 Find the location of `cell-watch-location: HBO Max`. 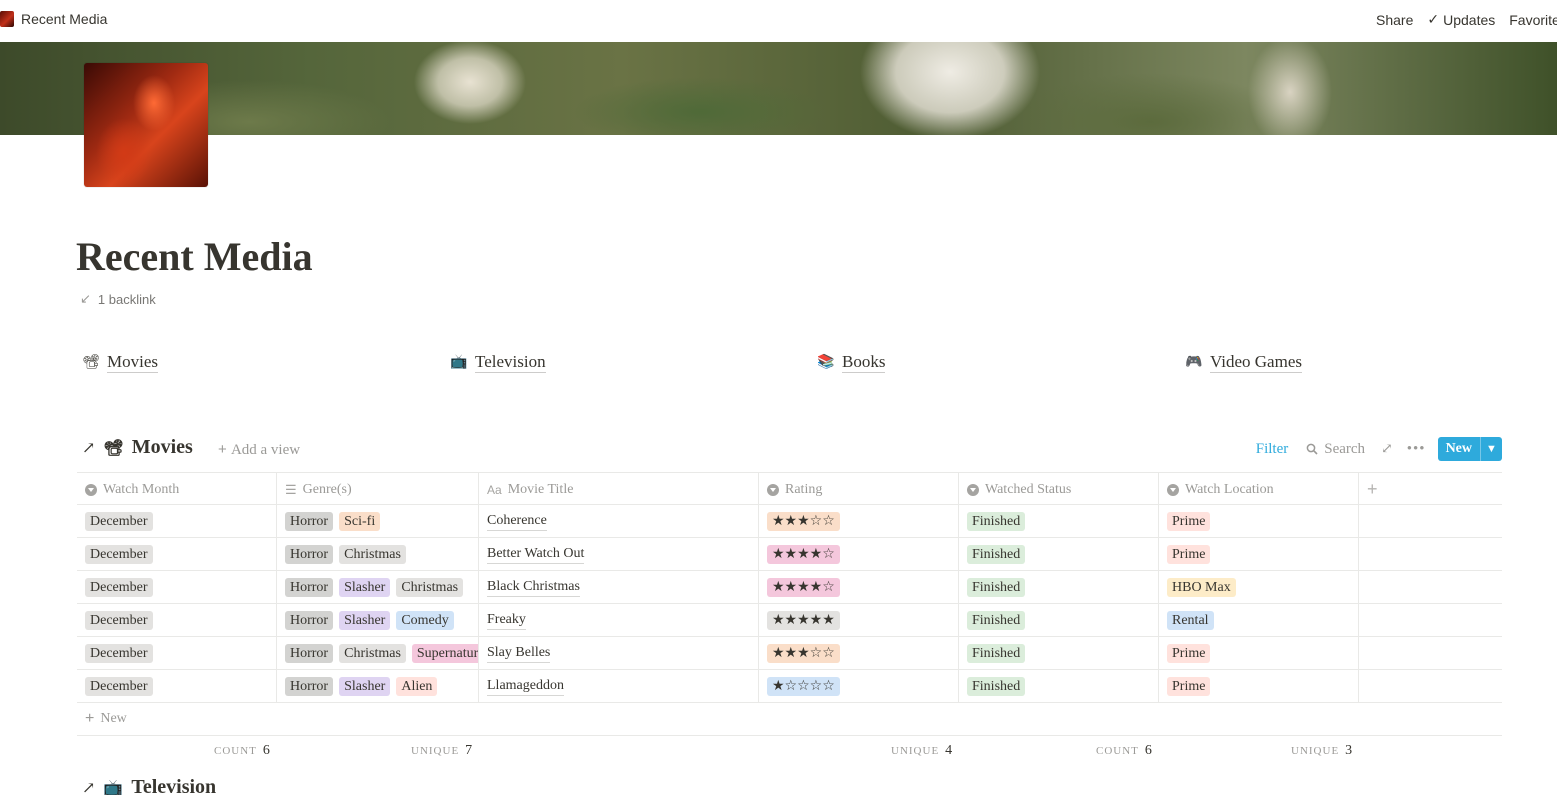

cell-watch-location: HBO Max is located at coordinates (1259, 587).